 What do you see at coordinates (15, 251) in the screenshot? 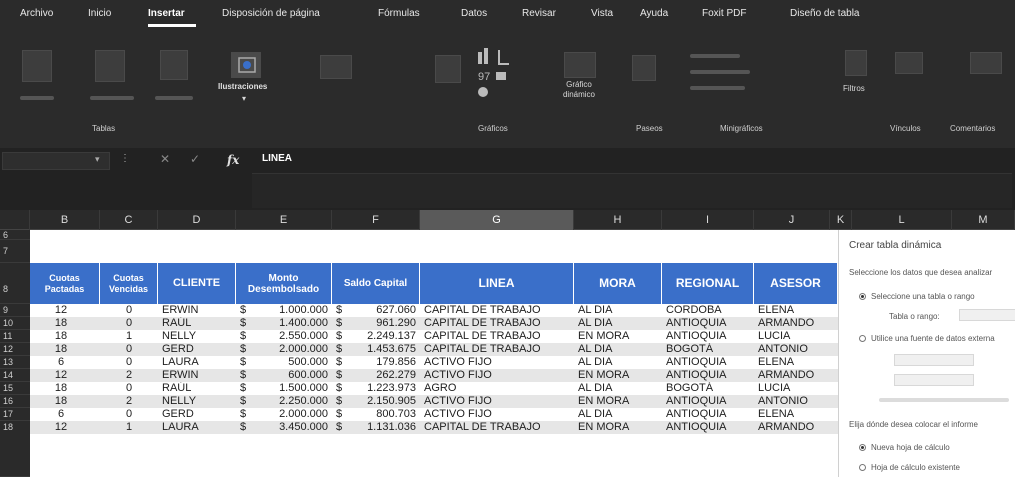
I see `row-header-7: 7` at bounding box center [15, 251].